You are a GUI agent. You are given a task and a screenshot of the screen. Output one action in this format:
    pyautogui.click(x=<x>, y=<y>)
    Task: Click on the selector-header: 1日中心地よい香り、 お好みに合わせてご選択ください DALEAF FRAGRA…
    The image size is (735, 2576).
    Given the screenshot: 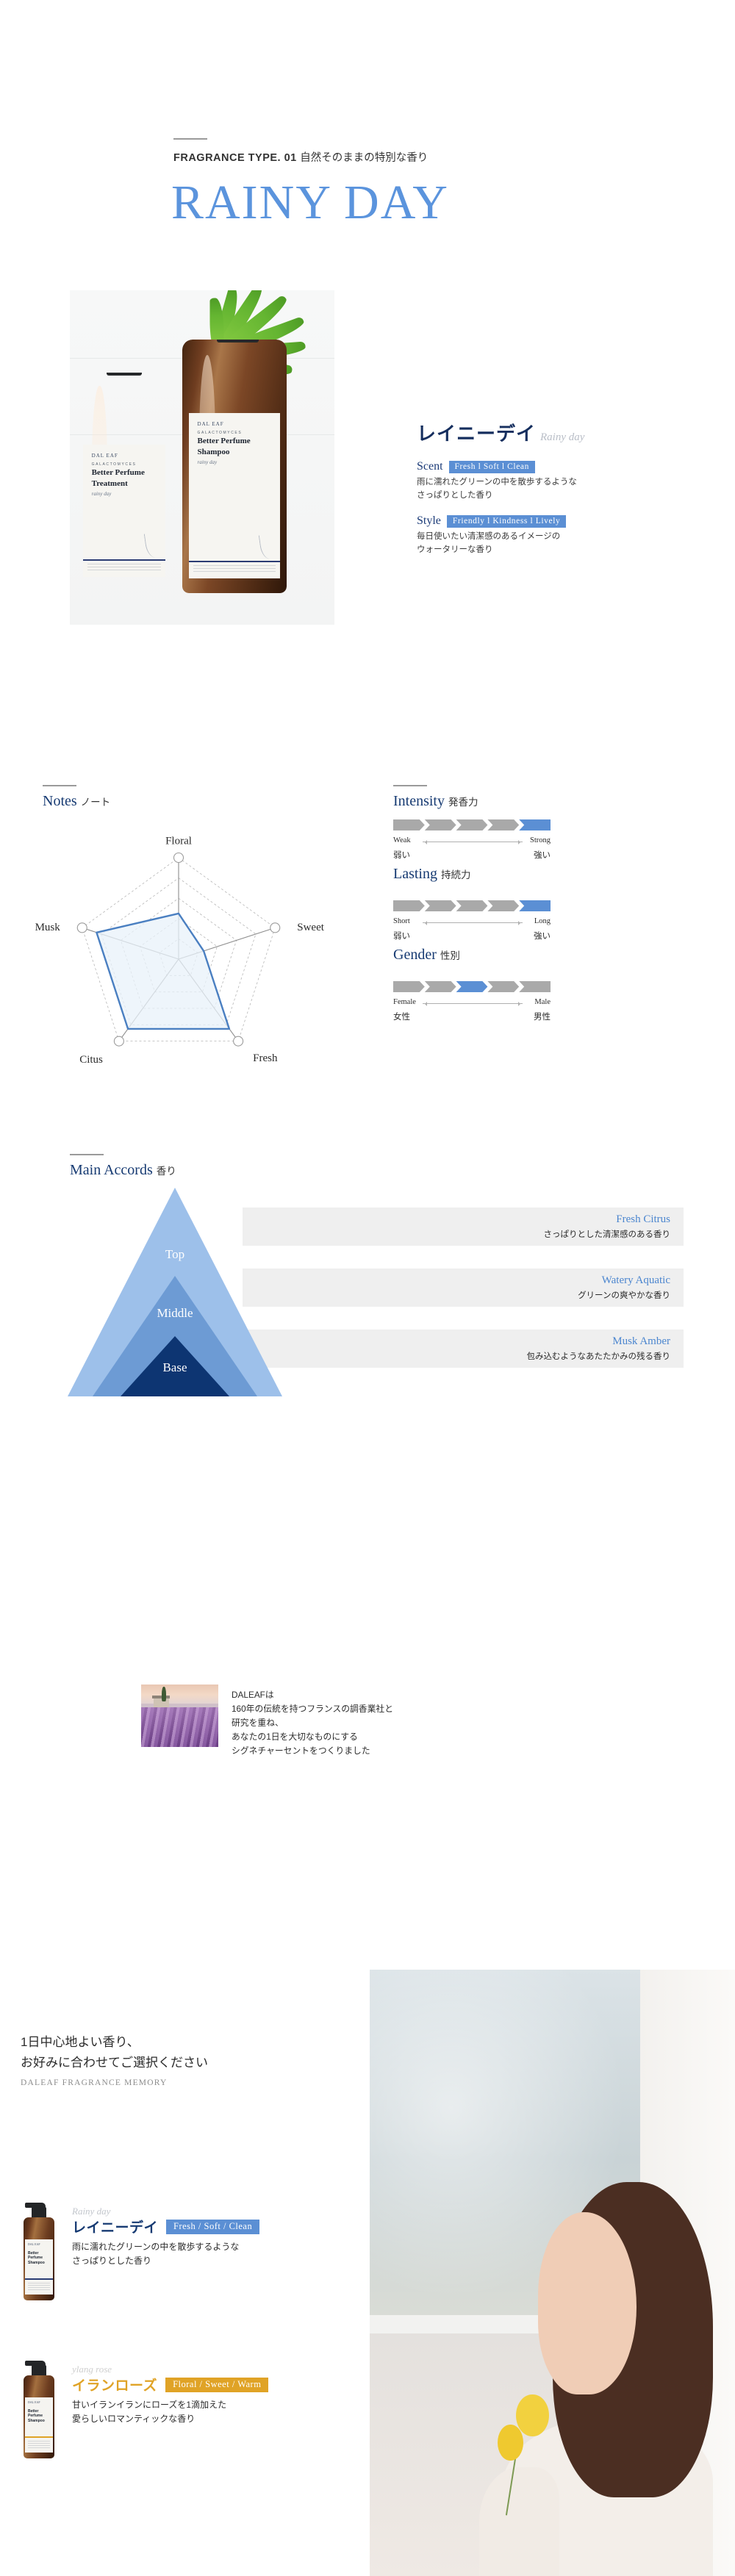 What is the action you would take?
    pyautogui.click(x=114, y=2059)
    